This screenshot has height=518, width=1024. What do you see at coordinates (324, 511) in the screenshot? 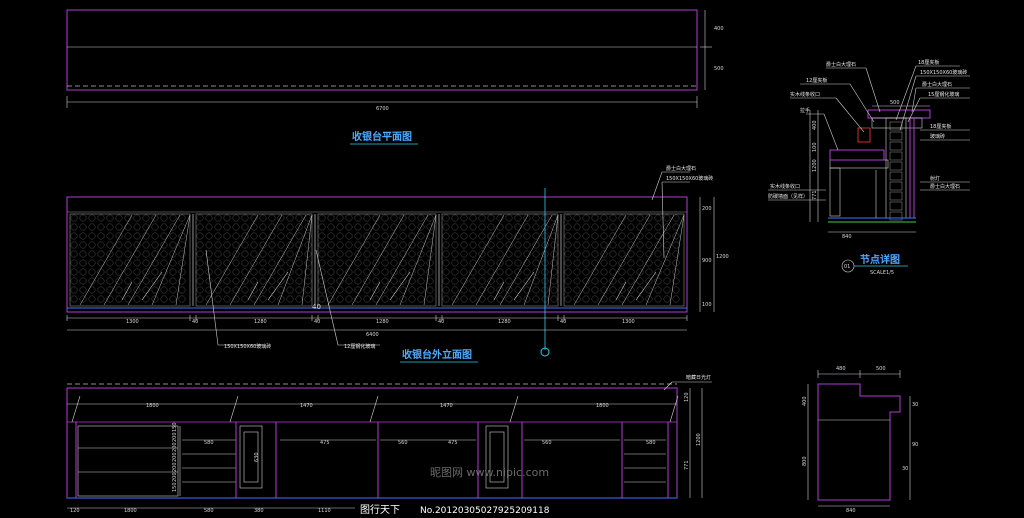
I see `section-bottom-dim: 1110` at bounding box center [324, 511].